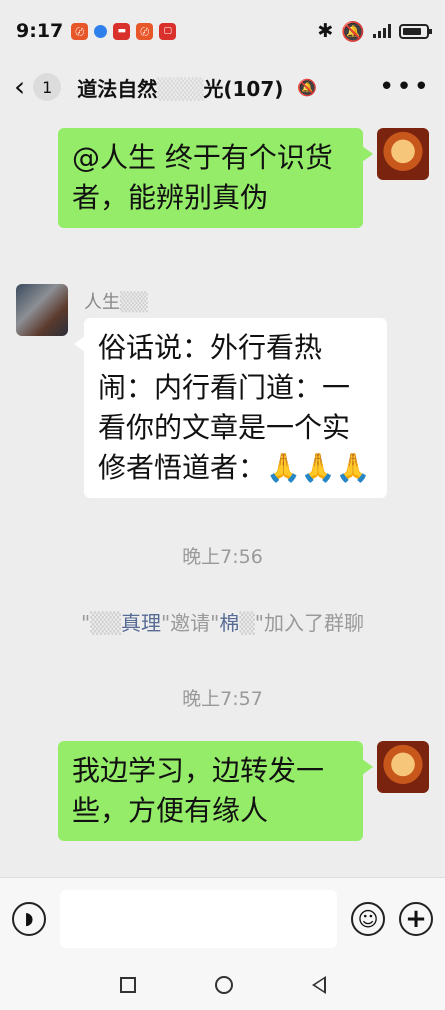 This screenshot has height=1010, width=445. What do you see at coordinates (145, 31) in the screenshot?
I see `app-badge-red-2-icon: 〄` at bounding box center [145, 31].